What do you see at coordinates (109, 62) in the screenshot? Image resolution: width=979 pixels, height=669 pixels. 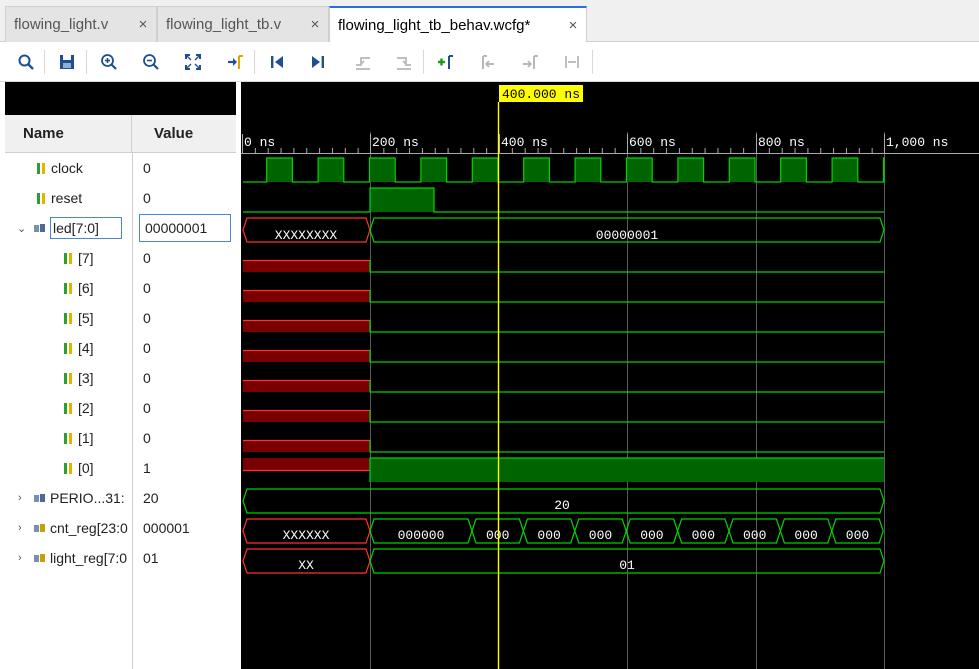 I see `zoom-in-icon` at bounding box center [109, 62].